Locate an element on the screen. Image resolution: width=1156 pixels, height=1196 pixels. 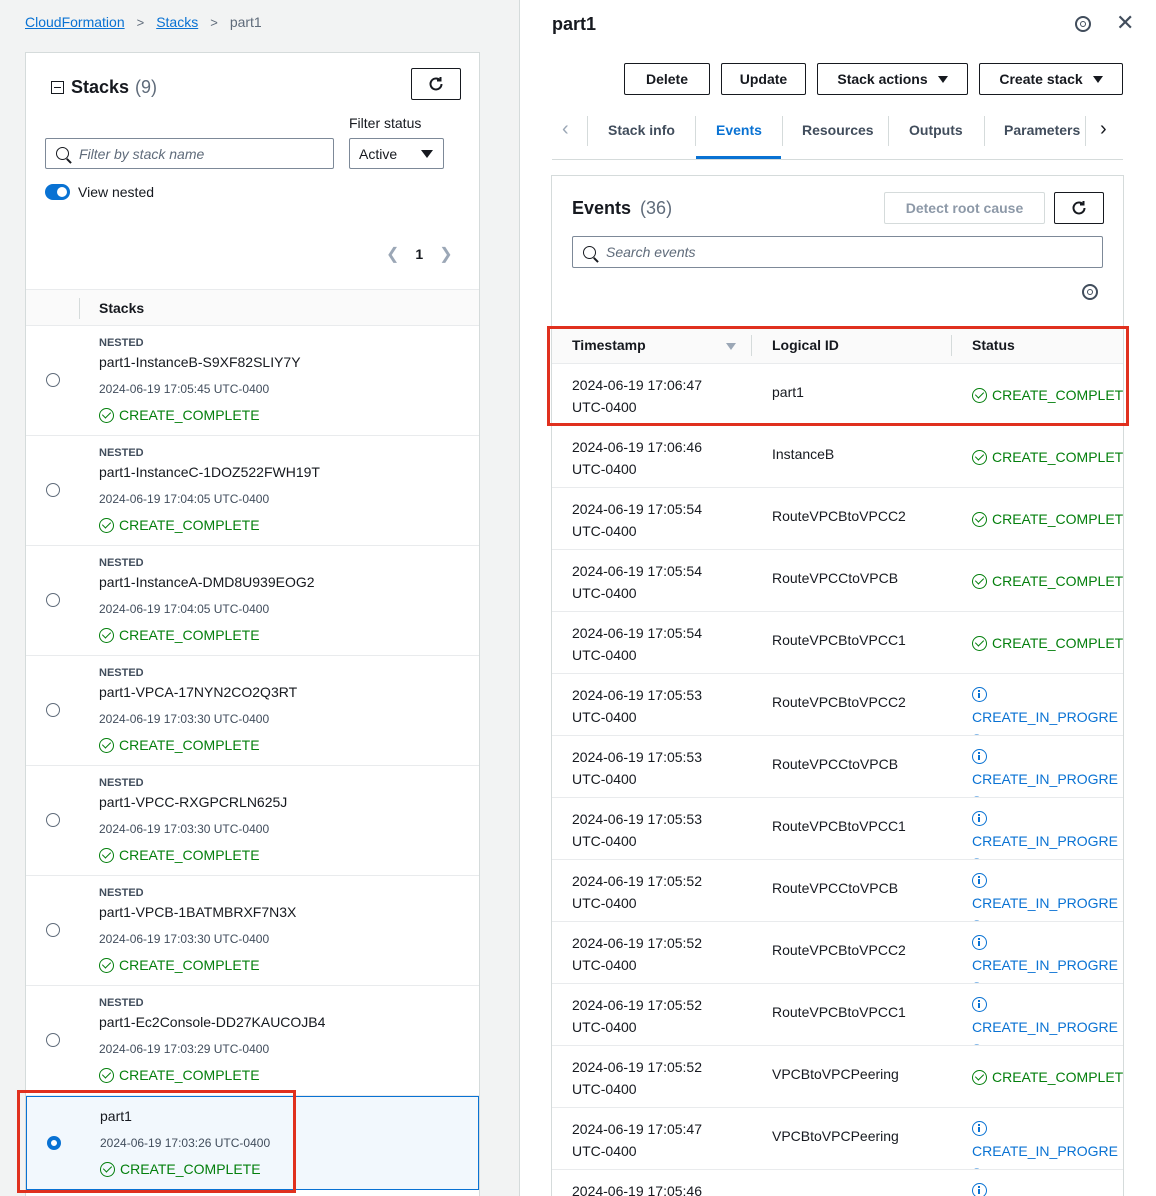
event-row: 2024-06-19 17:05:46 CREATE_IN_PROGRE is located at coordinates (837, 1183).